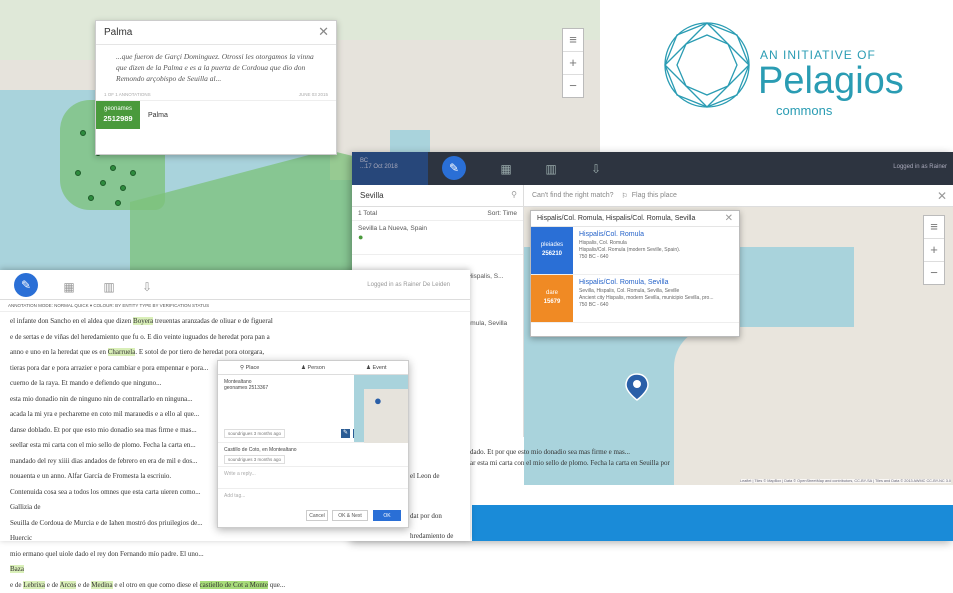 This screenshot has width=953, height=593. What do you see at coordinates (313, 94) in the screenshot?
I see `annotation-date: JUNE 03 2015` at bounding box center [313, 94].